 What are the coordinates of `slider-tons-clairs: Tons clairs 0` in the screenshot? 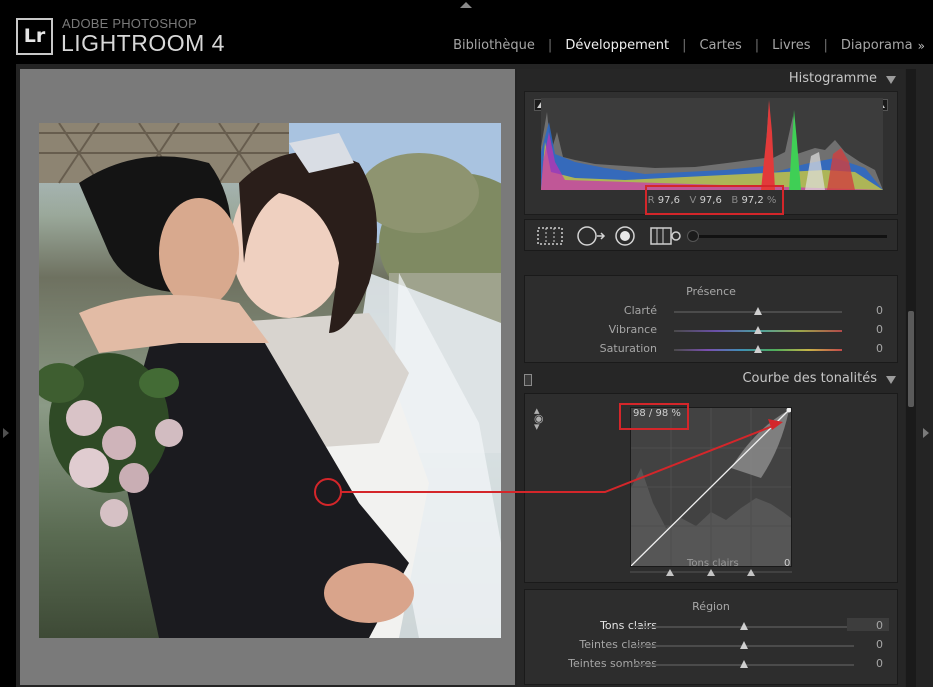 It's located at (711, 626).